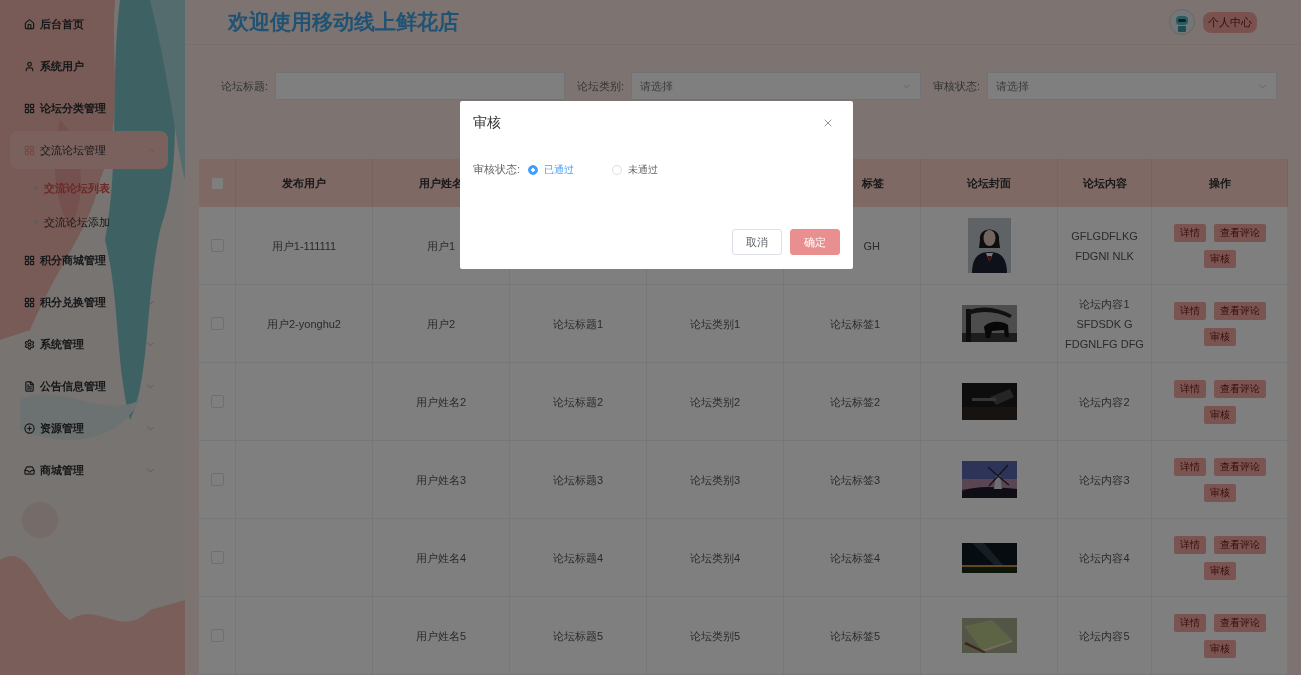 The image size is (1301, 675). Describe the element at coordinates (578, 324) in the screenshot. I see `table-cell: 论坛标题1` at that location.